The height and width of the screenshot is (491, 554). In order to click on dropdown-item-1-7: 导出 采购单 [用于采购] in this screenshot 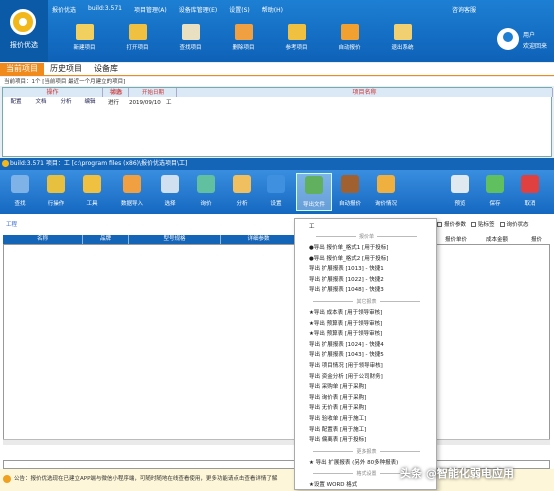, I will do `click(337, 386)`.